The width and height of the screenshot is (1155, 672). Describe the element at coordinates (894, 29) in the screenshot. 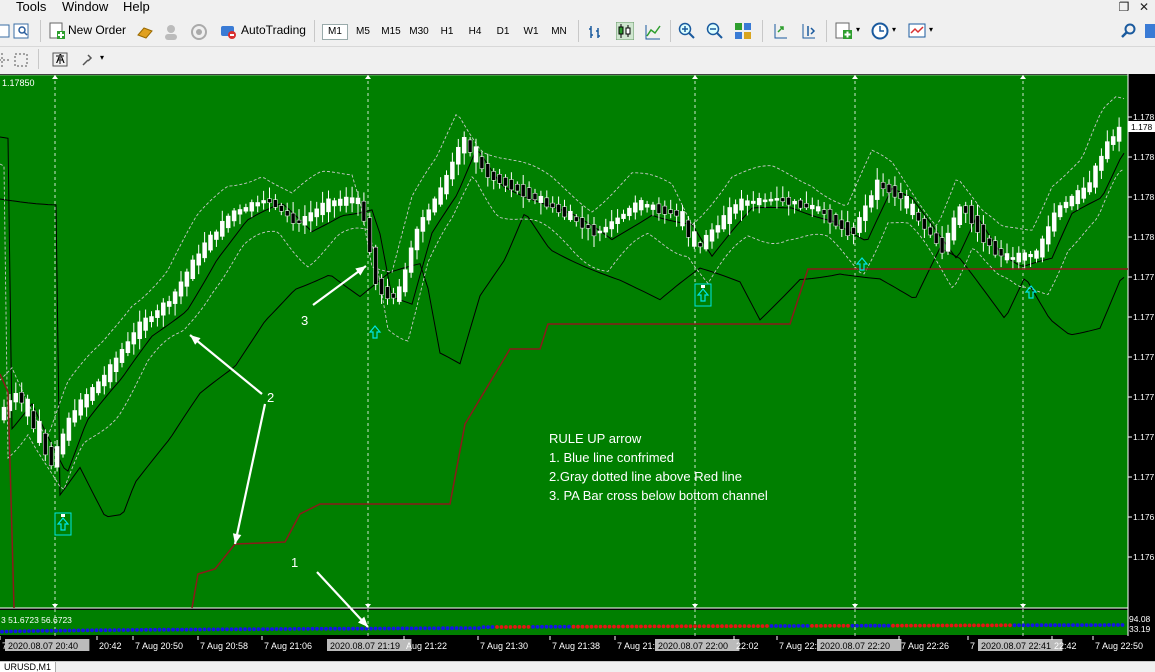

I see `period-dropdown-icon: ▾` at that location.